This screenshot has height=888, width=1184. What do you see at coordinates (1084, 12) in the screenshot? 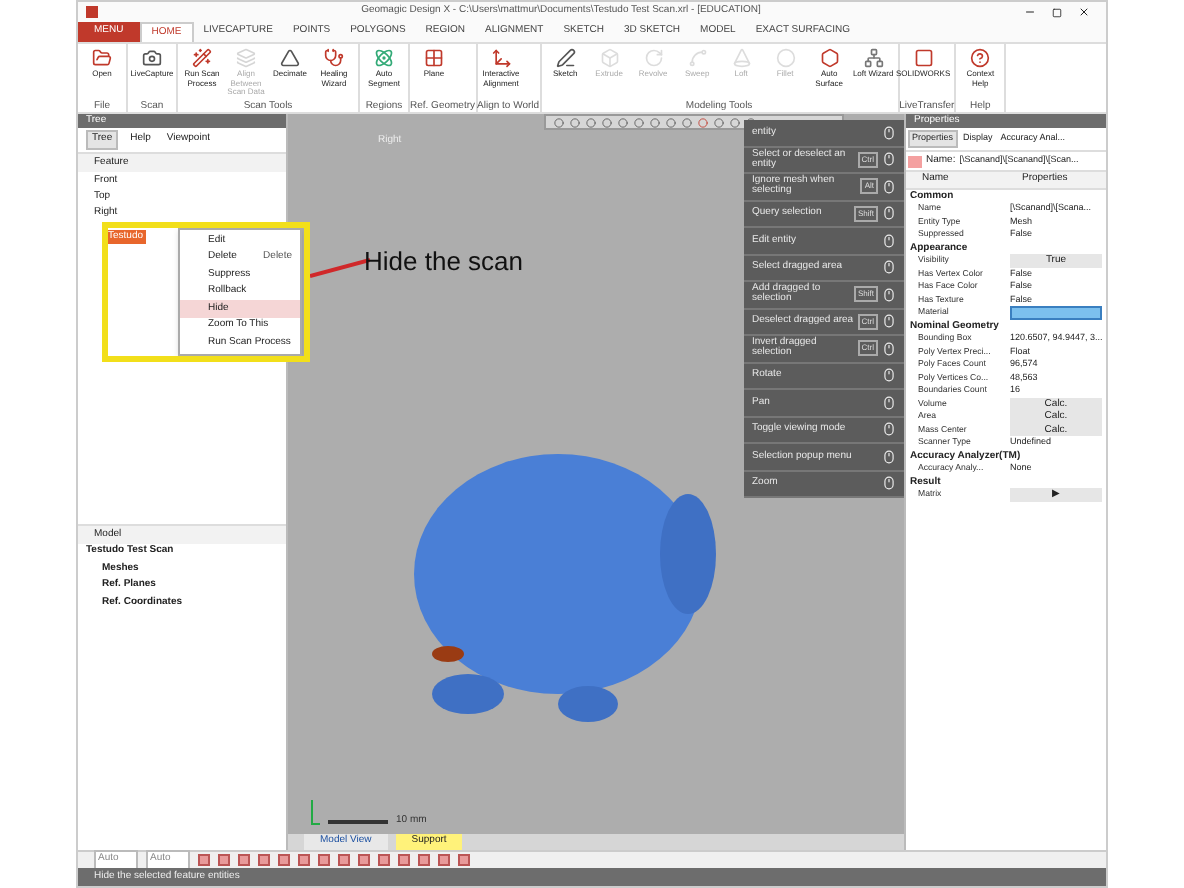
I see `close-icon` at bounding box center [1084, 12].